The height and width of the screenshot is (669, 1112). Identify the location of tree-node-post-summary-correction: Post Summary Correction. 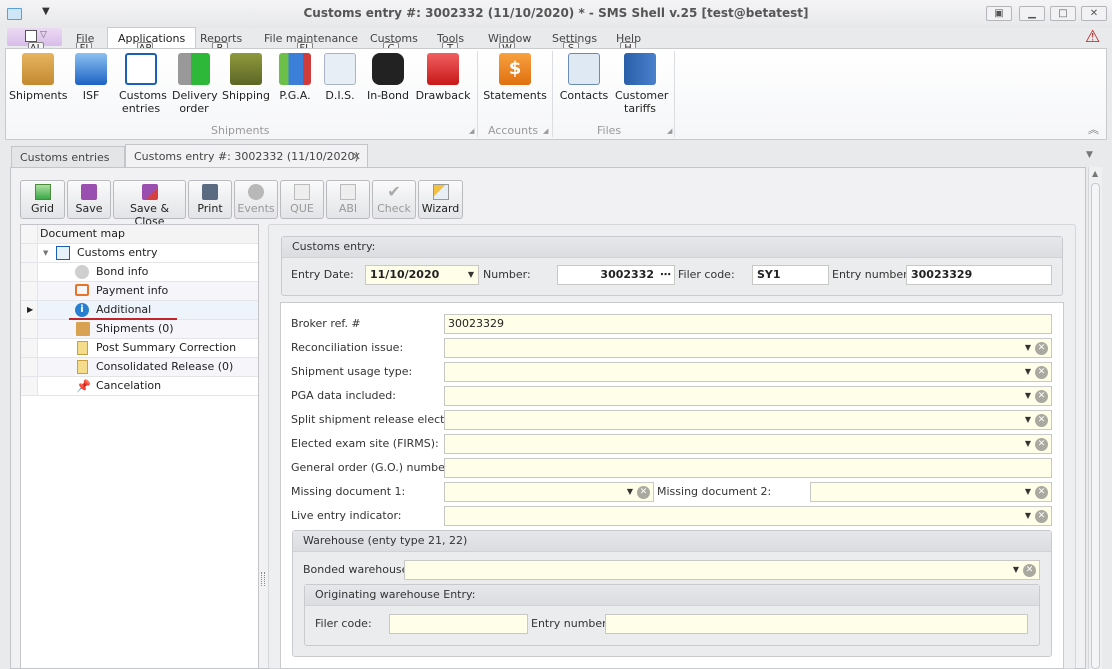
(139, 348).